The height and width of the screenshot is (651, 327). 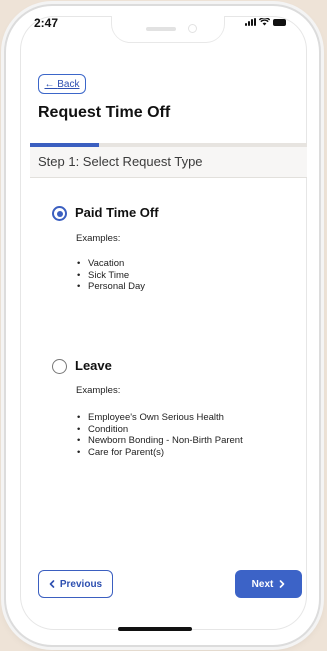 I want to click on wifi-icon, so click(x=264, y=22).